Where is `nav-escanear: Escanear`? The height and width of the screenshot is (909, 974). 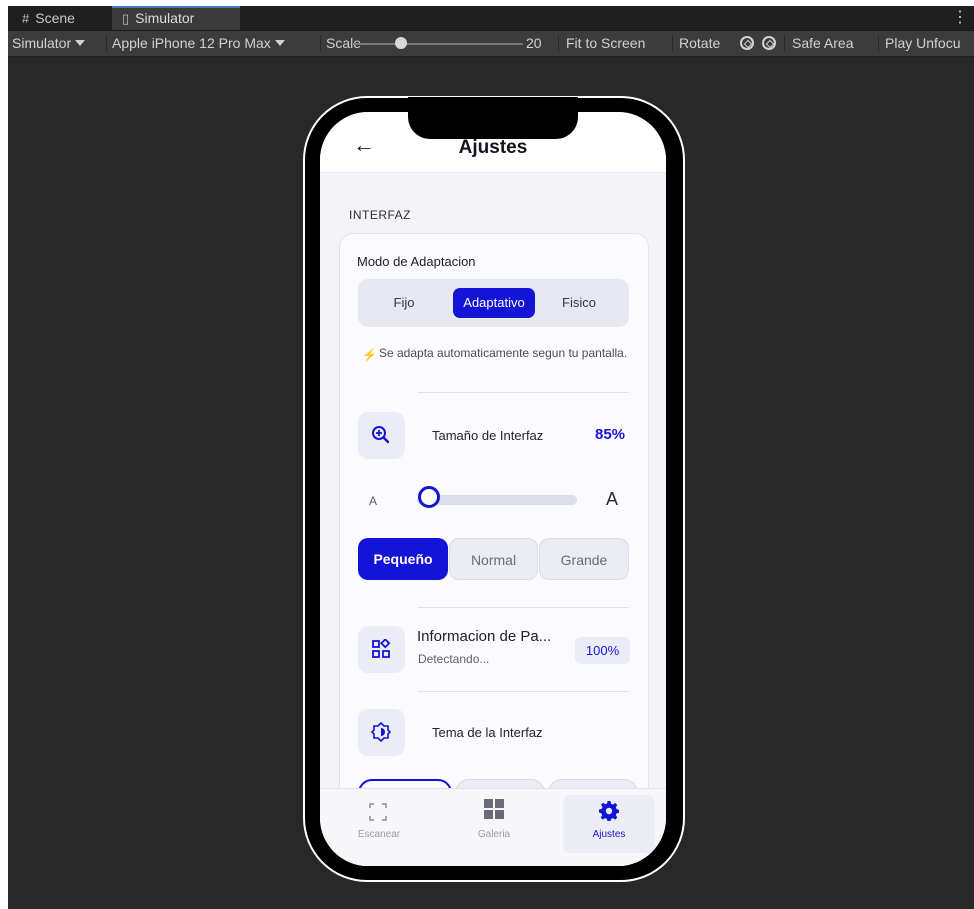
nav-escanear: Escanear is located at coordinates (379, 821).